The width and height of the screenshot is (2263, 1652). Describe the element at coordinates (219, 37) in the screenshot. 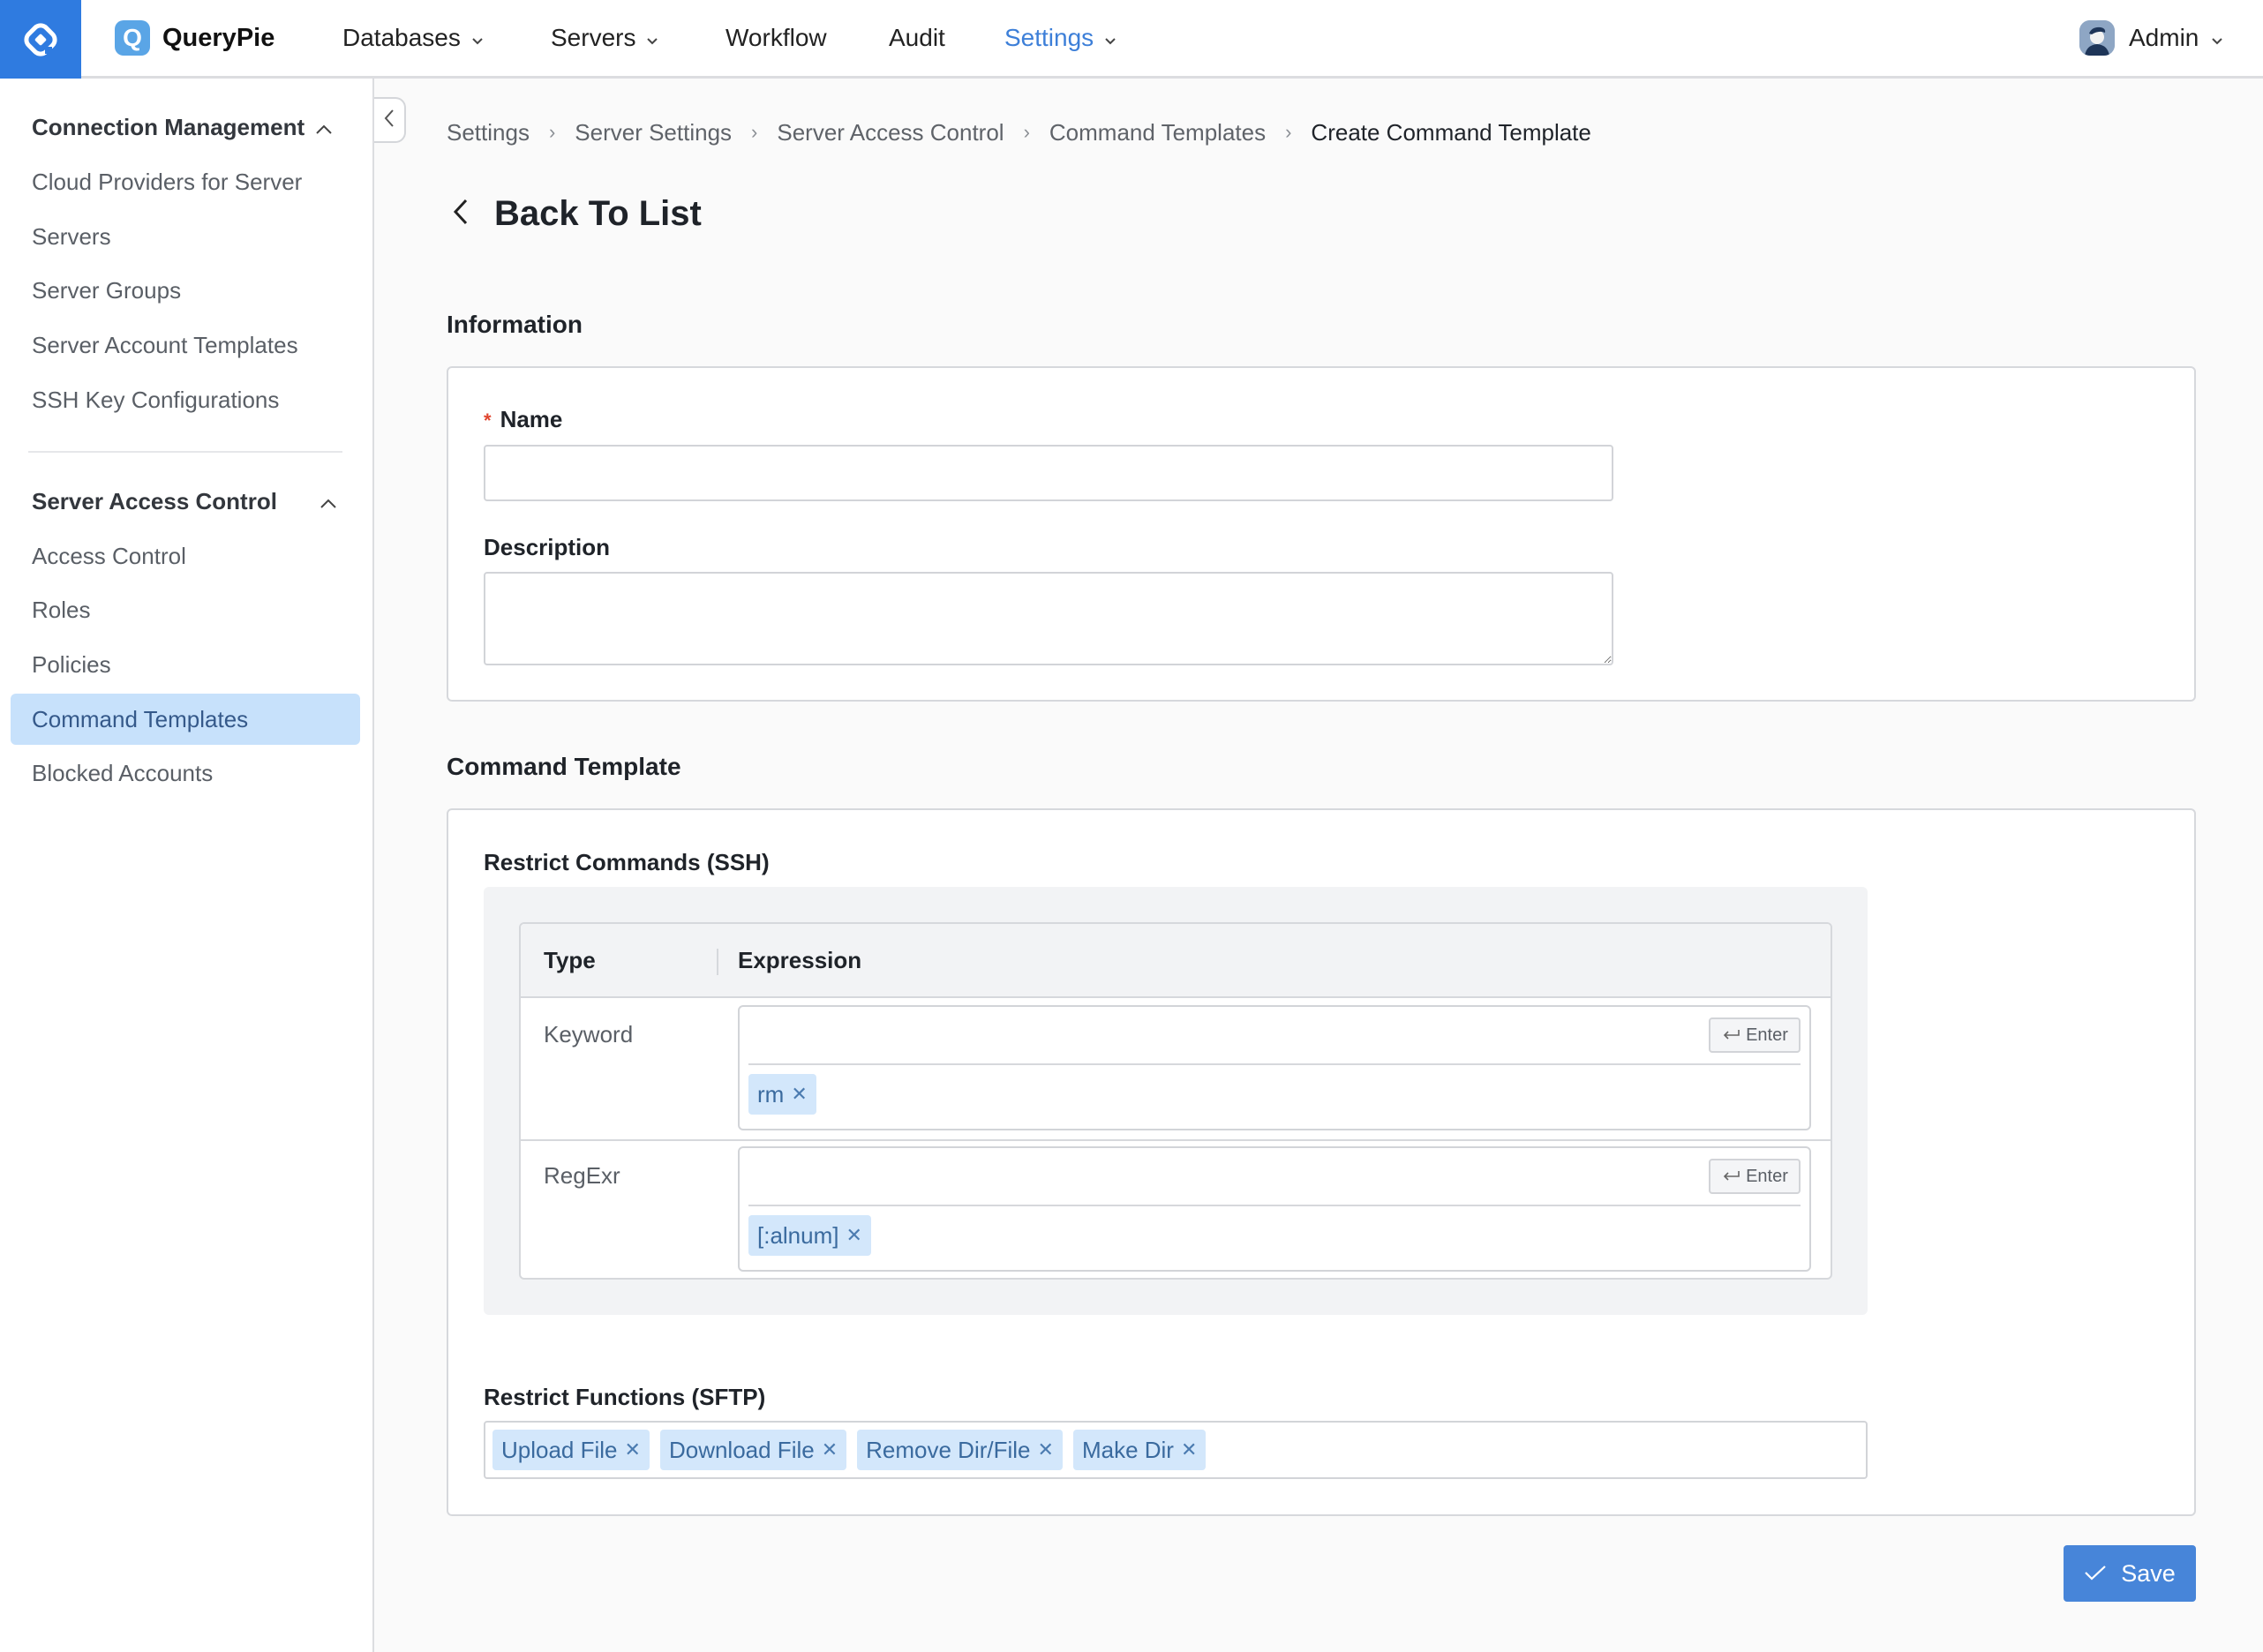

I see `brand-name: QueryPie` at that location.